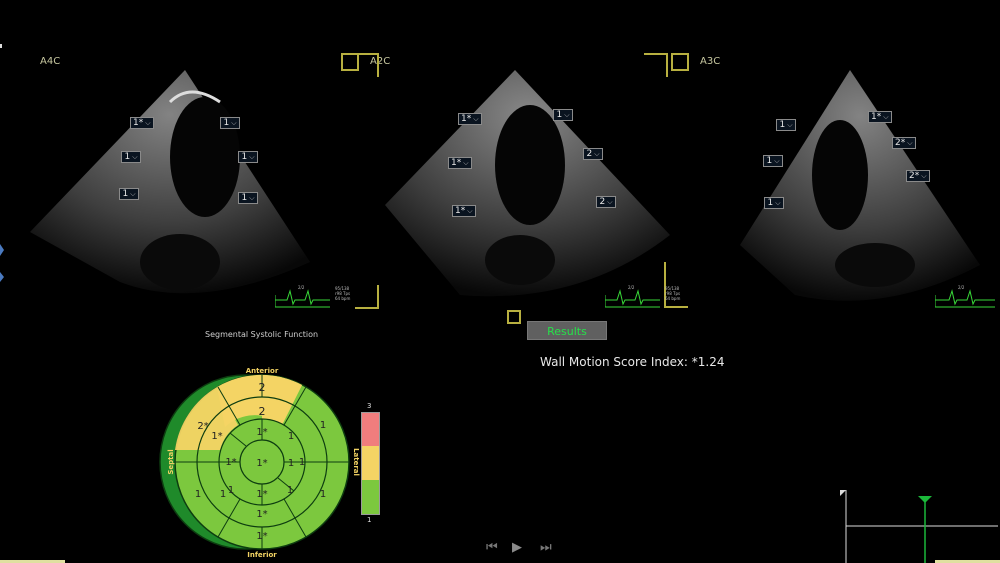 The image size is (1000, 563). Describe the element at coordinates (129, 194) in the screenshot. I see `segment-badge-a4c-3: 1 ⌵` at that location.